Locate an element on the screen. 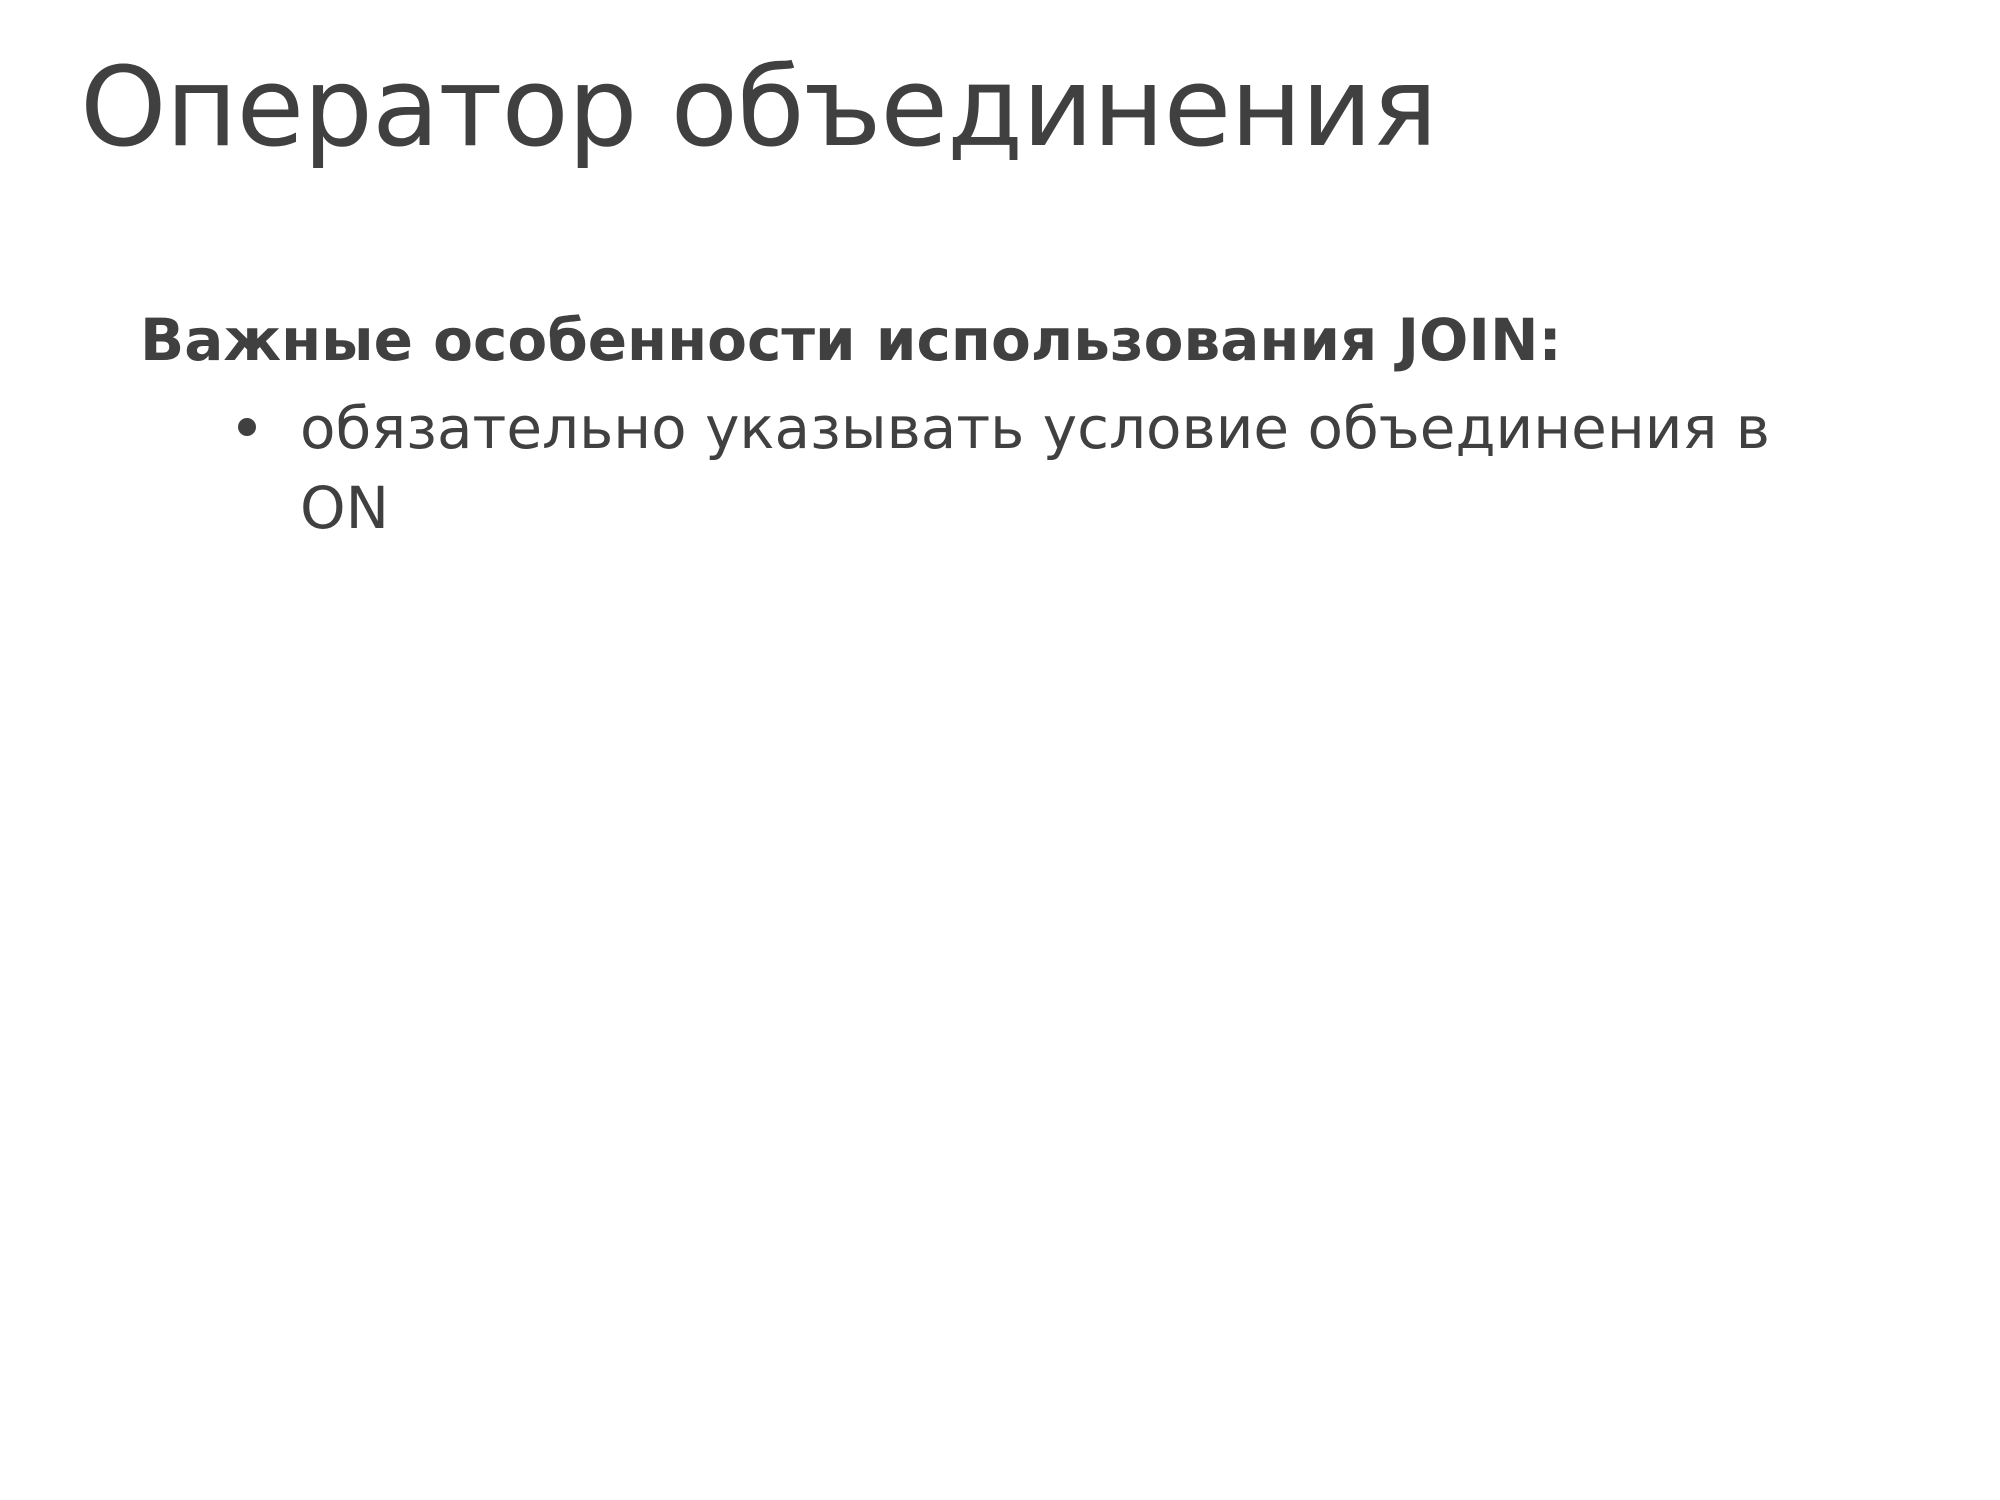 This screenshot has height=1500, width=2000. bullet-dot-icon is located at coordinates (247, 427).